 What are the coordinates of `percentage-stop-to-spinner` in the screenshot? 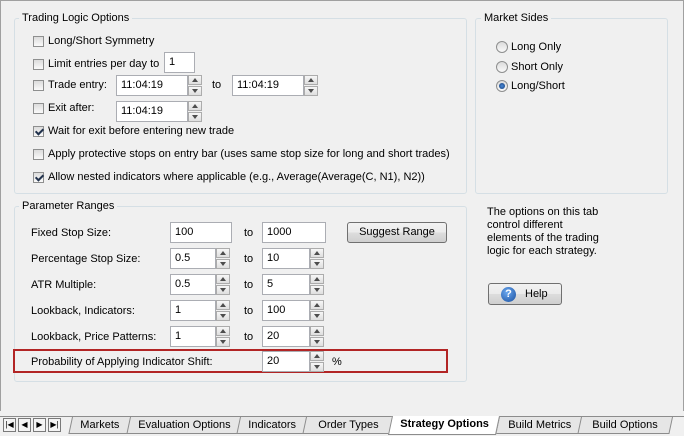 It's located at (317, 258).